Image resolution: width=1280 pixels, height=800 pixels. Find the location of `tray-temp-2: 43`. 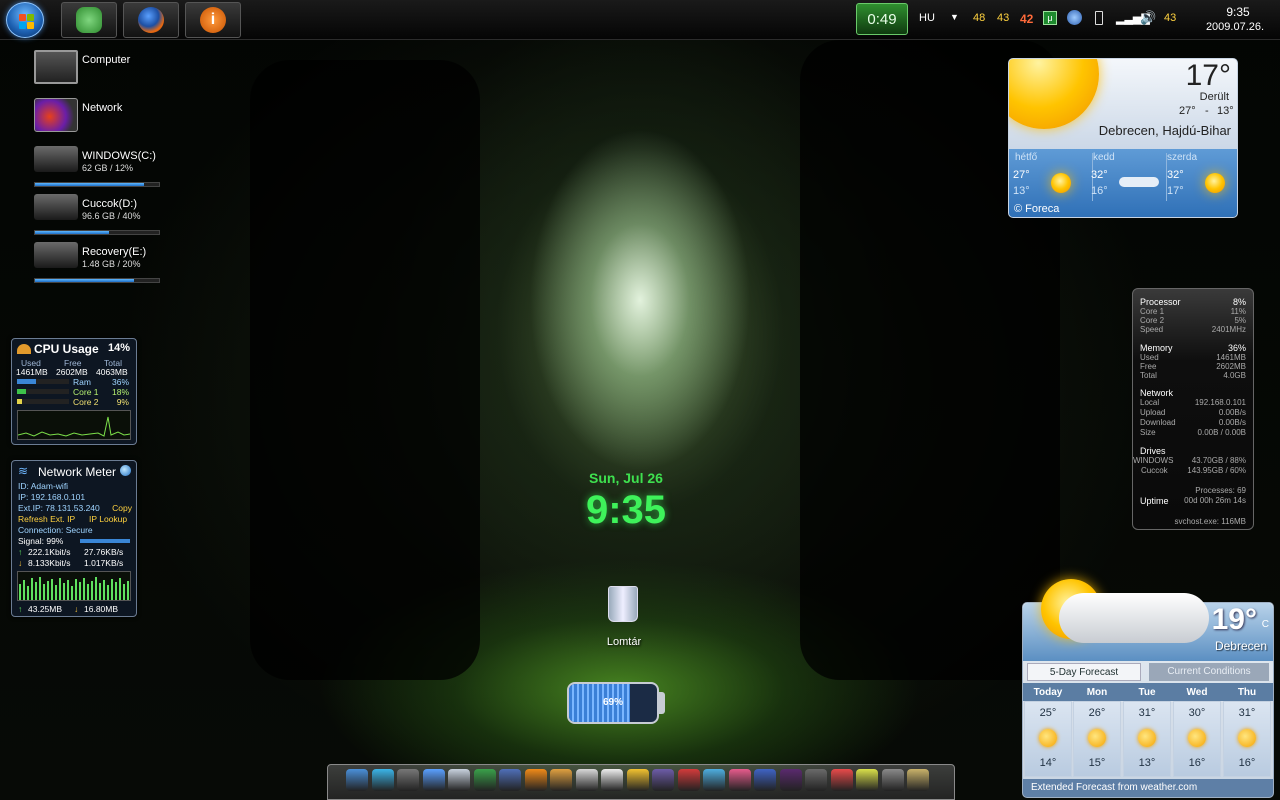

tray-temp-2: 43 is located at coordinates (1003, 18).